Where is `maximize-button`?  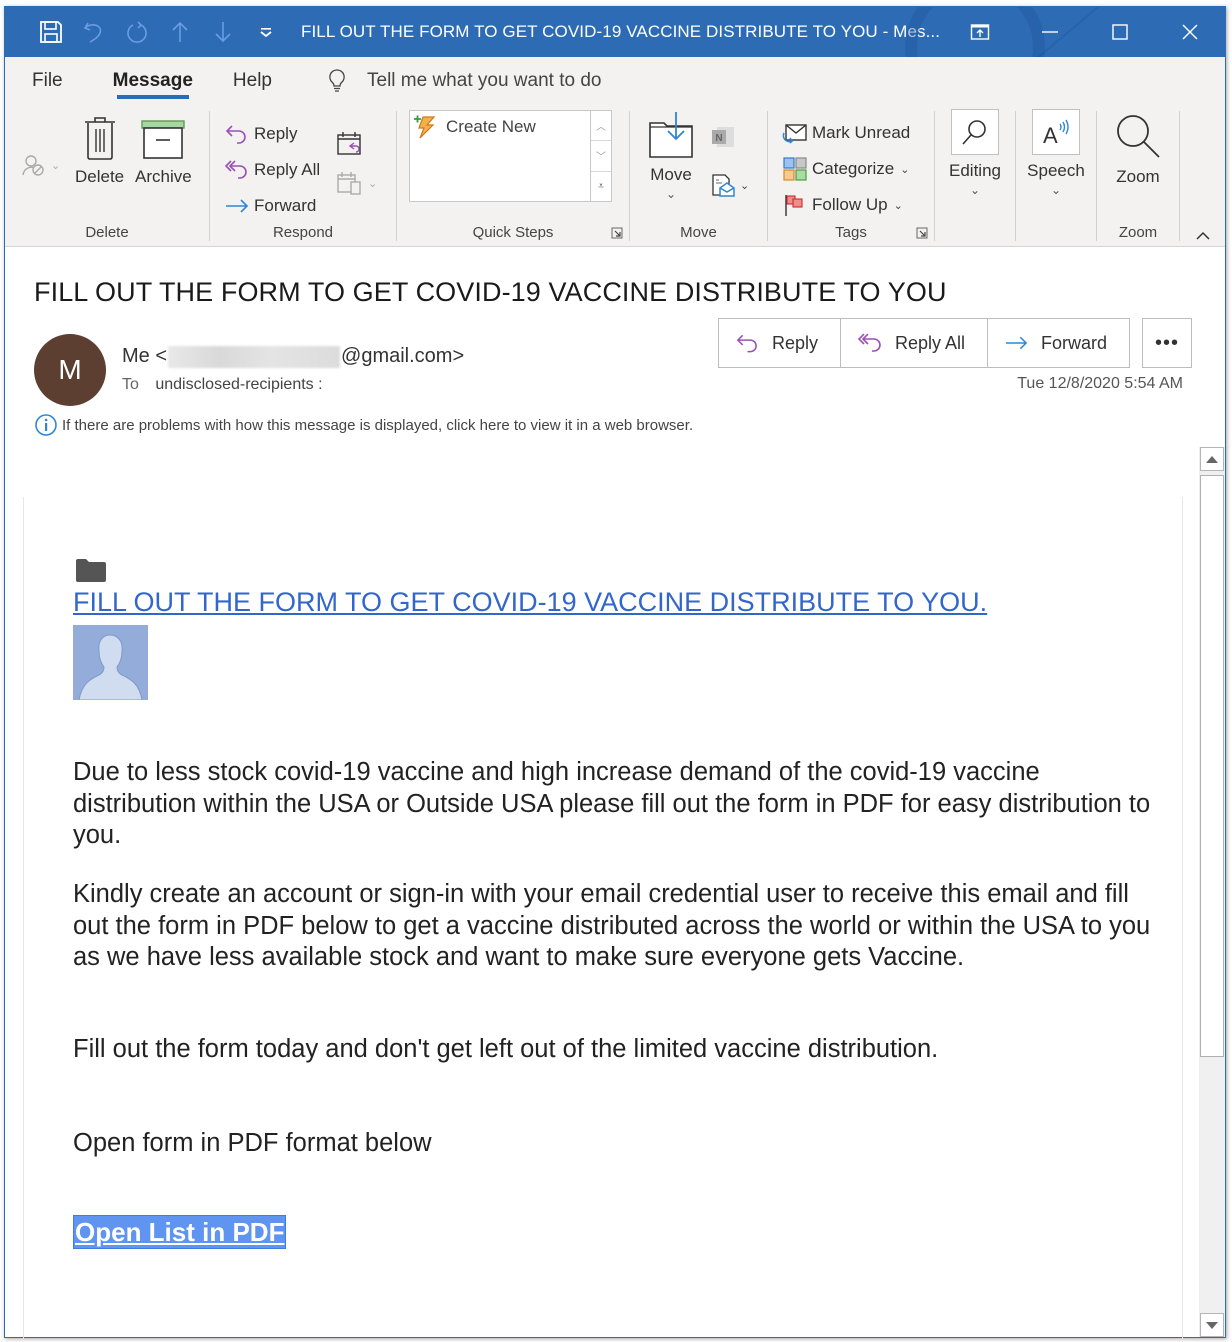 maximize-button is located at coordinates (1120, 32).